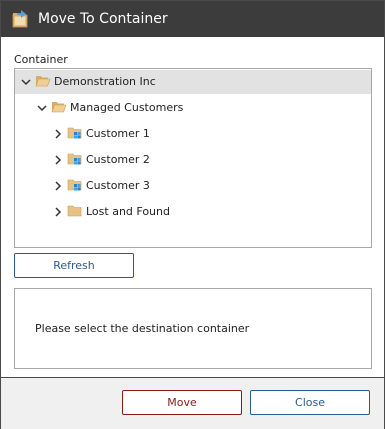 This screenshot has height=429, width=385. I want to click on tree-node-label: Customer 1, so click(118, 133).